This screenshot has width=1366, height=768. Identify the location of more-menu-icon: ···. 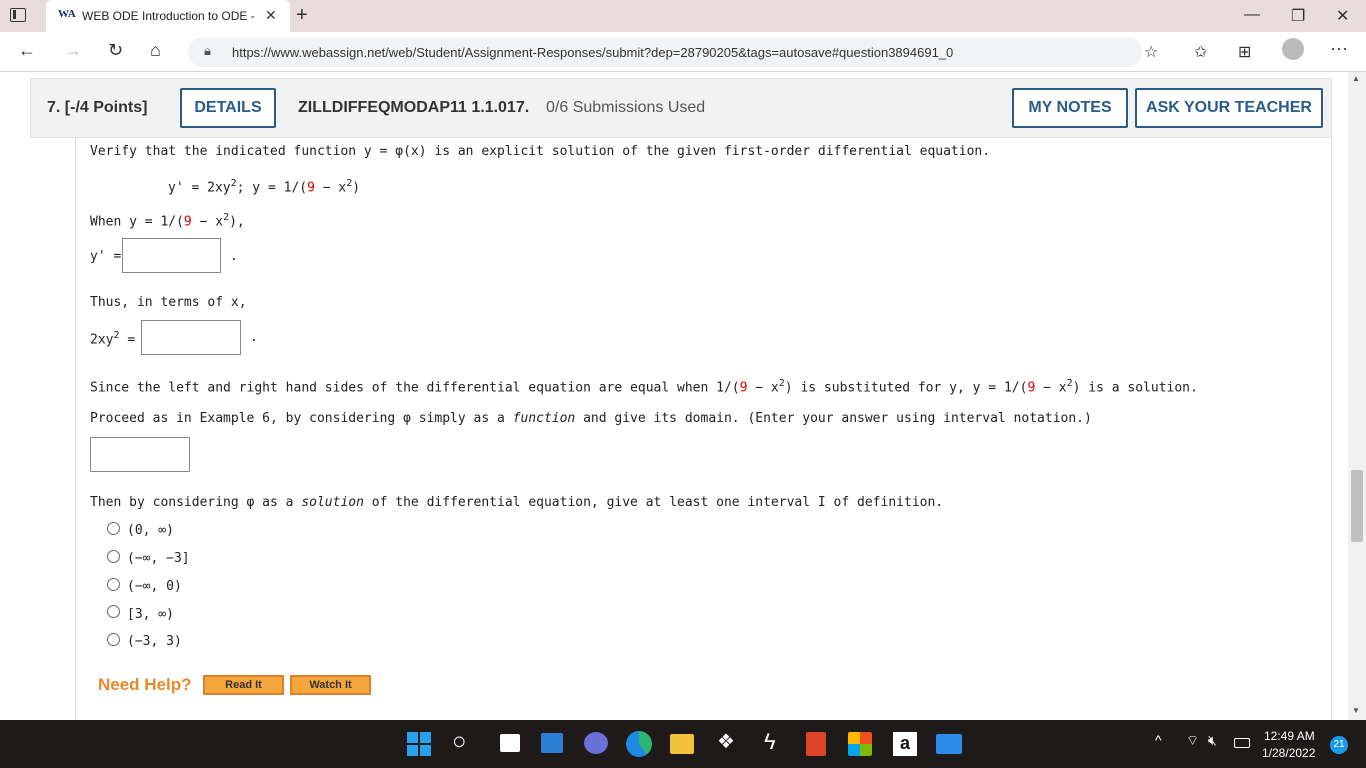
(1339, 48).